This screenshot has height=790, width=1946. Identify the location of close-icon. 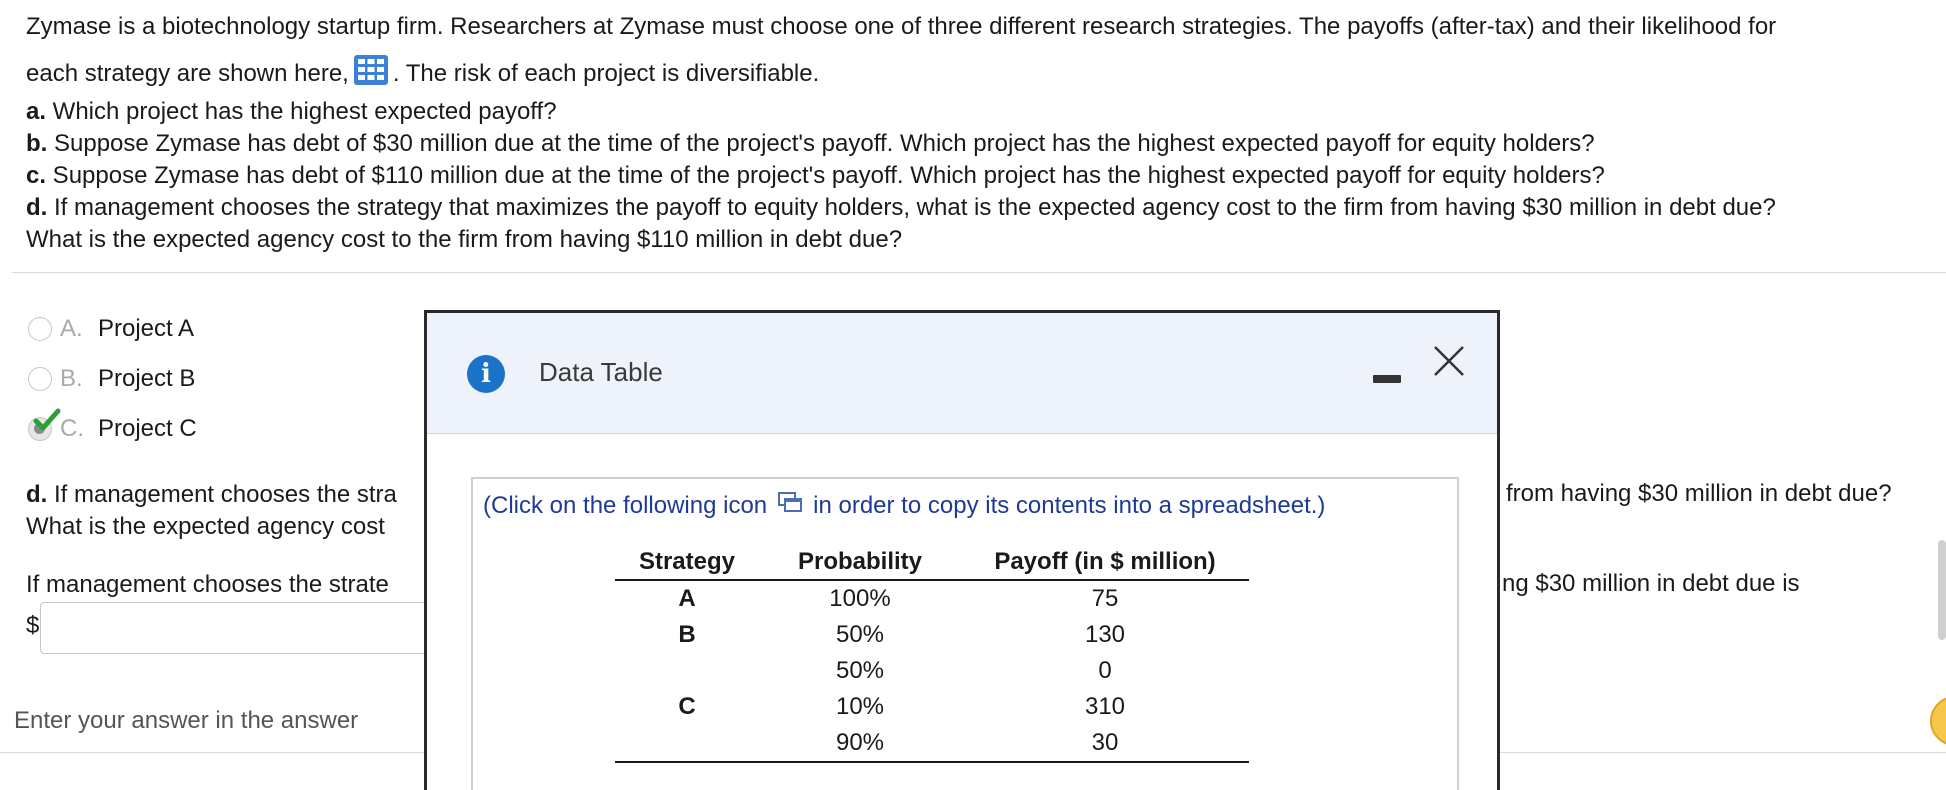
(1449, 361).